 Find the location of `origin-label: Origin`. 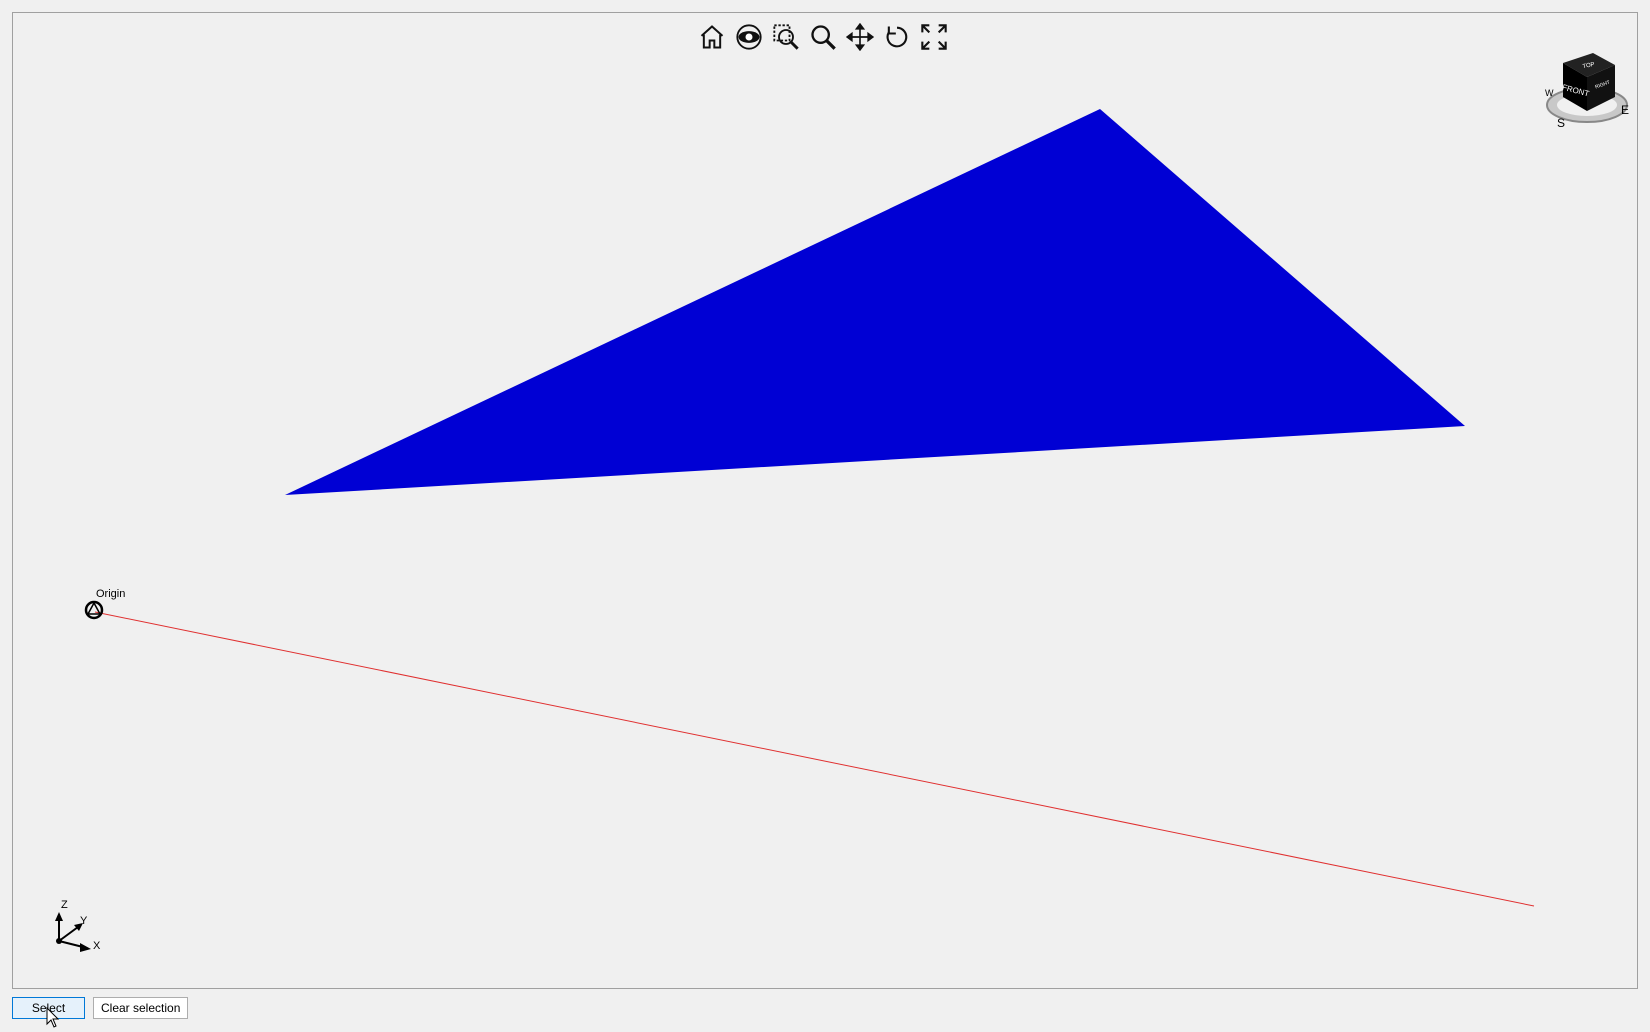

origin-label: Origin is located at coordinates (111, 594).